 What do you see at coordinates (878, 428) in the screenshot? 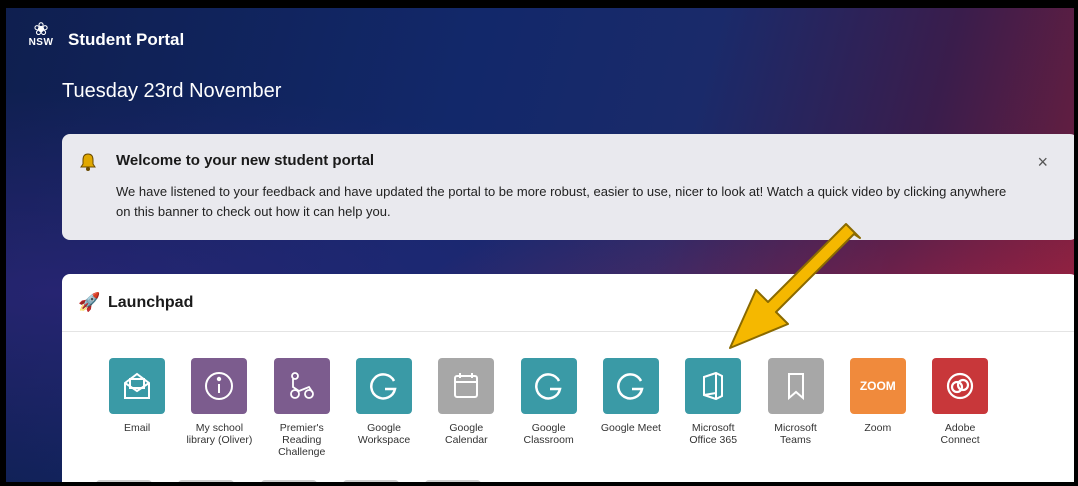
I see `app-label: Zoom` at bounding box center [878, 428].